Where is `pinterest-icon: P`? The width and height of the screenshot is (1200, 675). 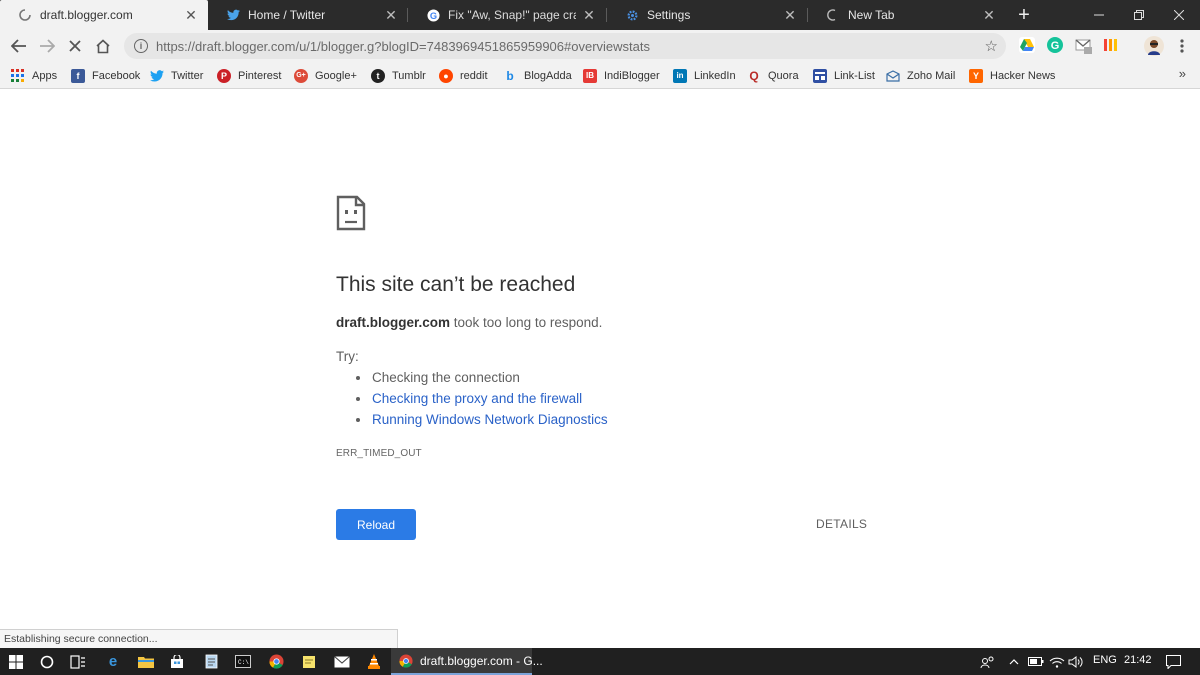
pinterest-icon: P is located at coordinates (224, 75).